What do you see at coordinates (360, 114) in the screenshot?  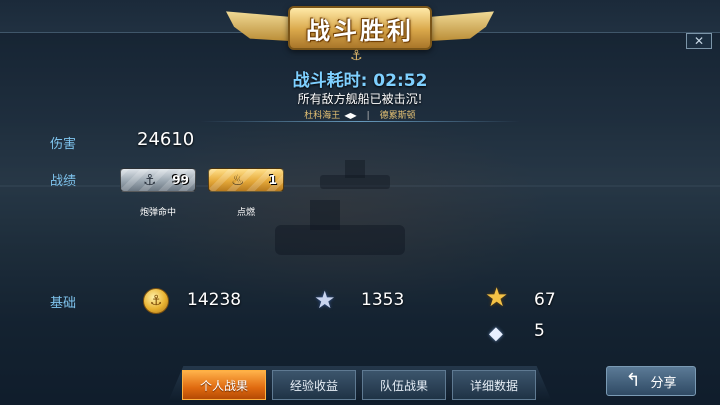 I see `matchup-line: 杜科海王 ◀▶ | 德累斯顿` at bounding box center [360, 114].